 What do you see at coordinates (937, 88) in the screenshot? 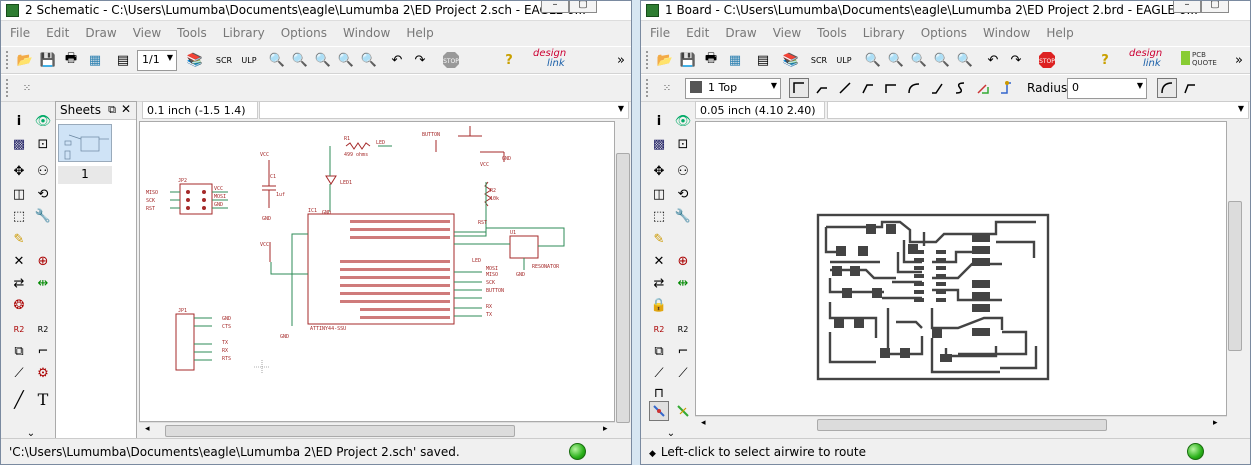
I see `bend-style-6-icon` at bounding box center [937, 88].